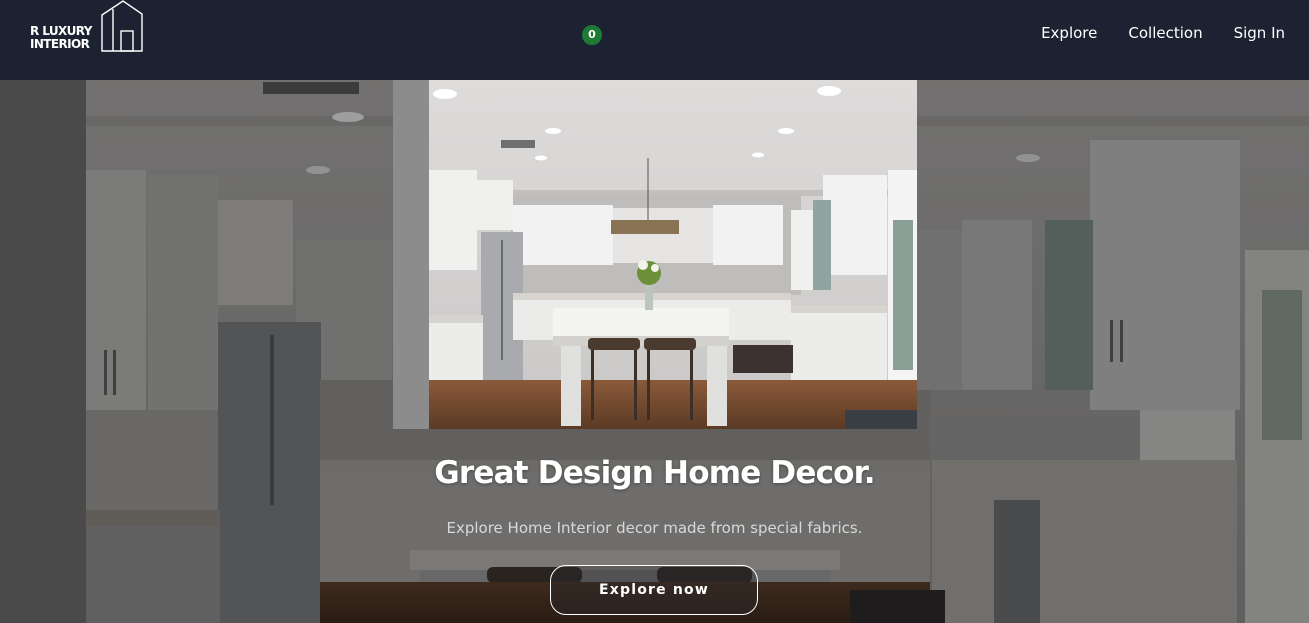  I want to click on nav-links: Explore Collection Sign In, so click(1163, 33).